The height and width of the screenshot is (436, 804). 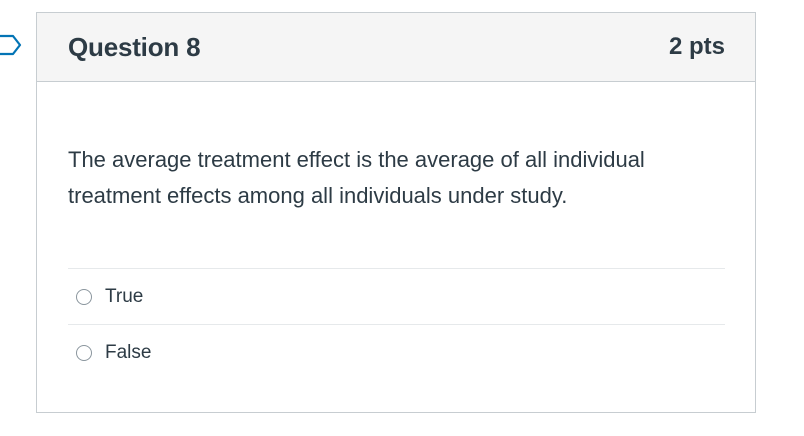 What do you see at coordinates (696, 46) in the screenshot?
I see `question-points: 2 pts` at bounding box center [696, 46].